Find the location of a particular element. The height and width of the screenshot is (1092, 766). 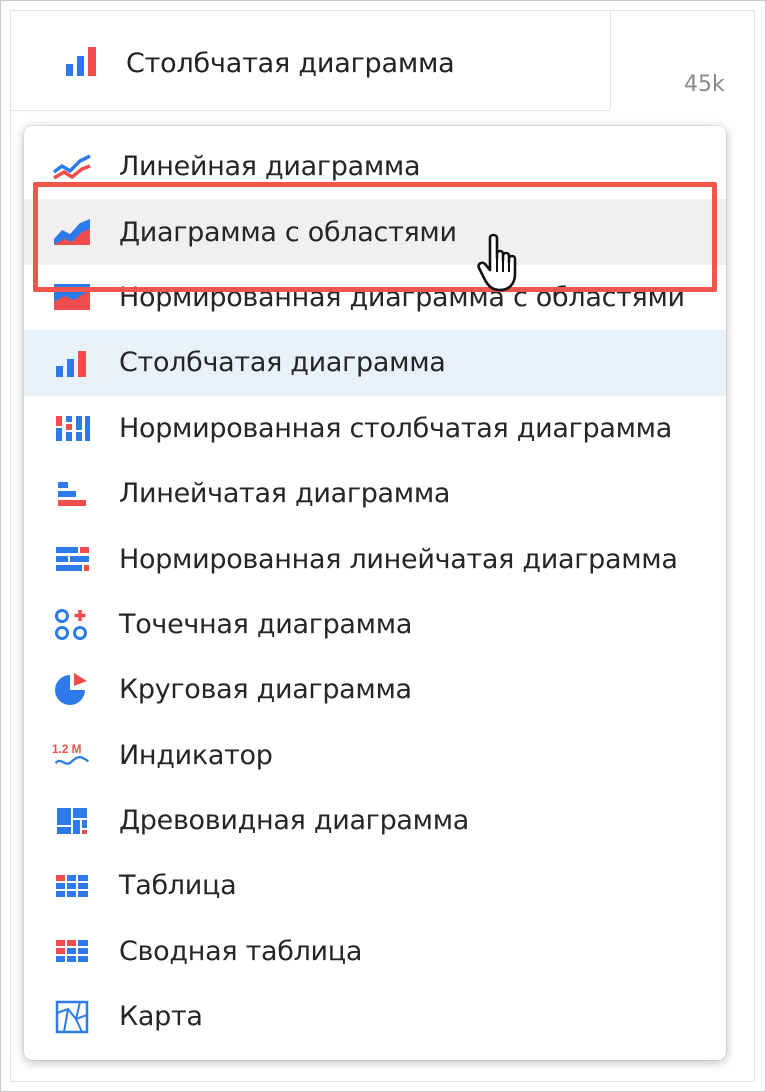

menu-item-treemap: Древовидная диаграмма is located at coordinates (375, 820).